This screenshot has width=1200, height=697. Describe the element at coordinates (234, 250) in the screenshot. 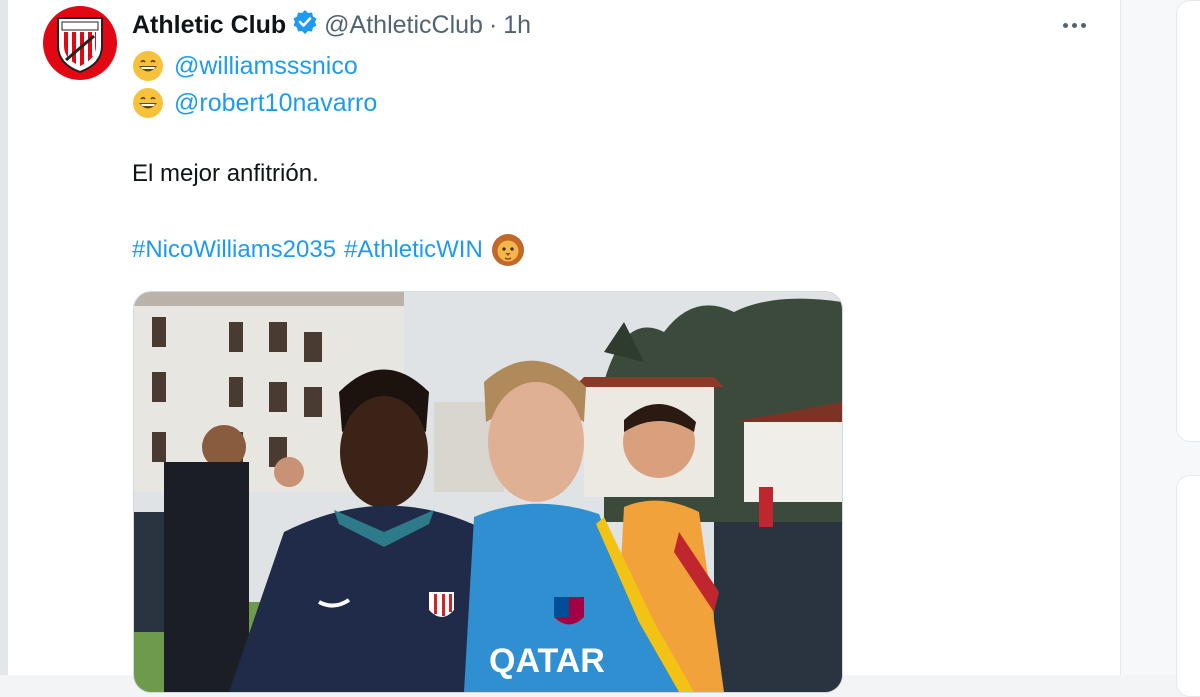

I see `hashtag-link: #NicoWilliams2035` at that location.